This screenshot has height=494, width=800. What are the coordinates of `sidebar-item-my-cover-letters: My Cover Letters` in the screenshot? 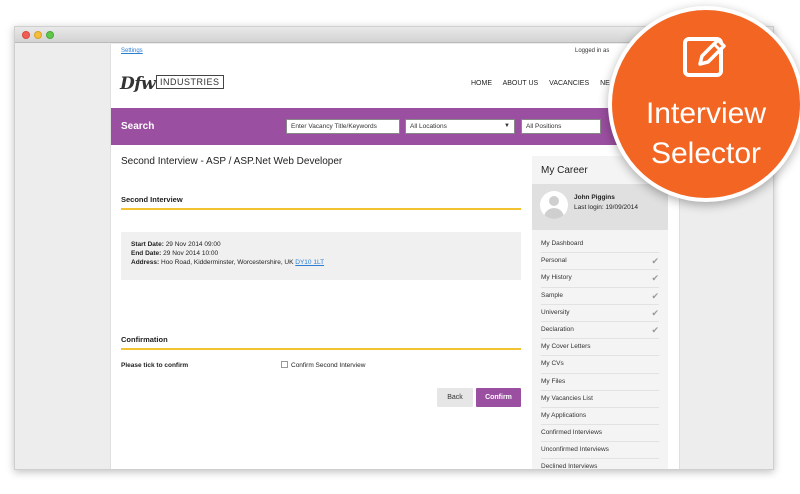 It's located at (600, 348).